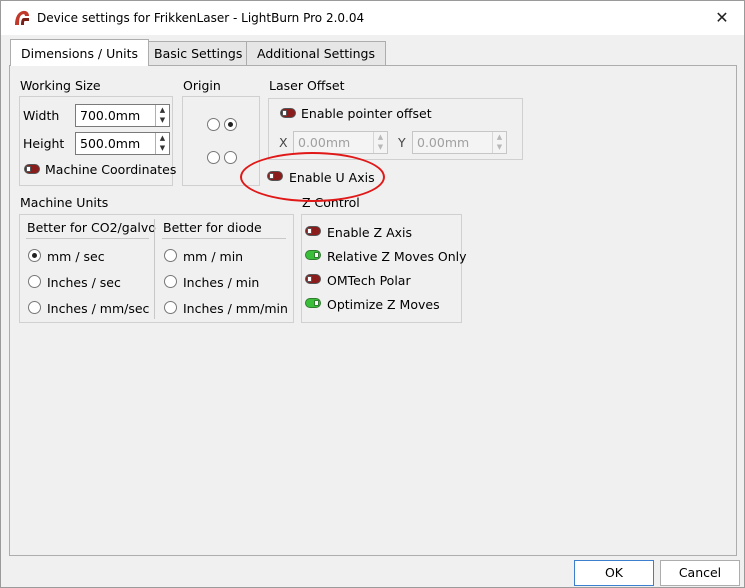  I want to click on laser-offset-heading: Laser Offset, so click(307, 85).